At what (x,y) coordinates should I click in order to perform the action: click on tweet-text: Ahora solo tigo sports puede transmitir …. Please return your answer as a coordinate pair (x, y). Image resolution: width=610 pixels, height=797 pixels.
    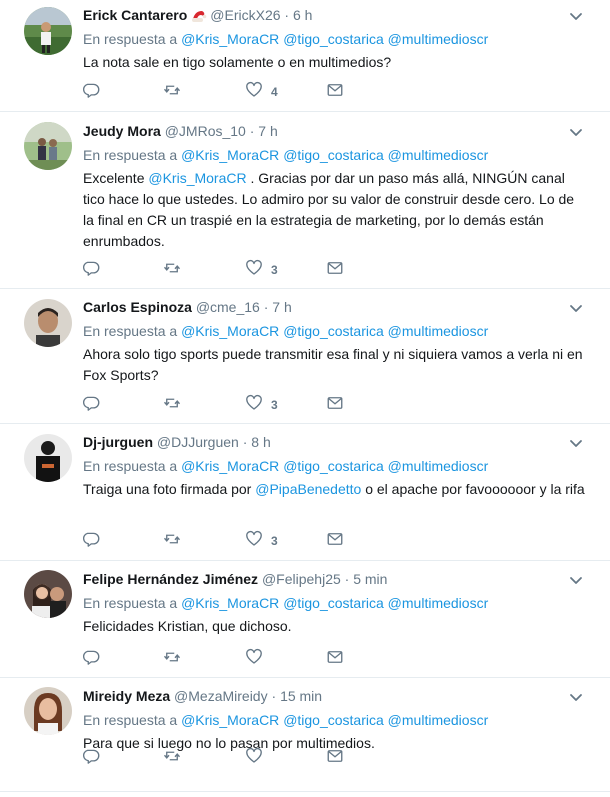
    Looking at the image, I should click on (335, 365).